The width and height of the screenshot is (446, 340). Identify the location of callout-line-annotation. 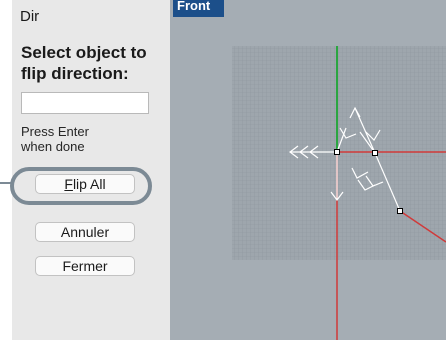
(5, 183).